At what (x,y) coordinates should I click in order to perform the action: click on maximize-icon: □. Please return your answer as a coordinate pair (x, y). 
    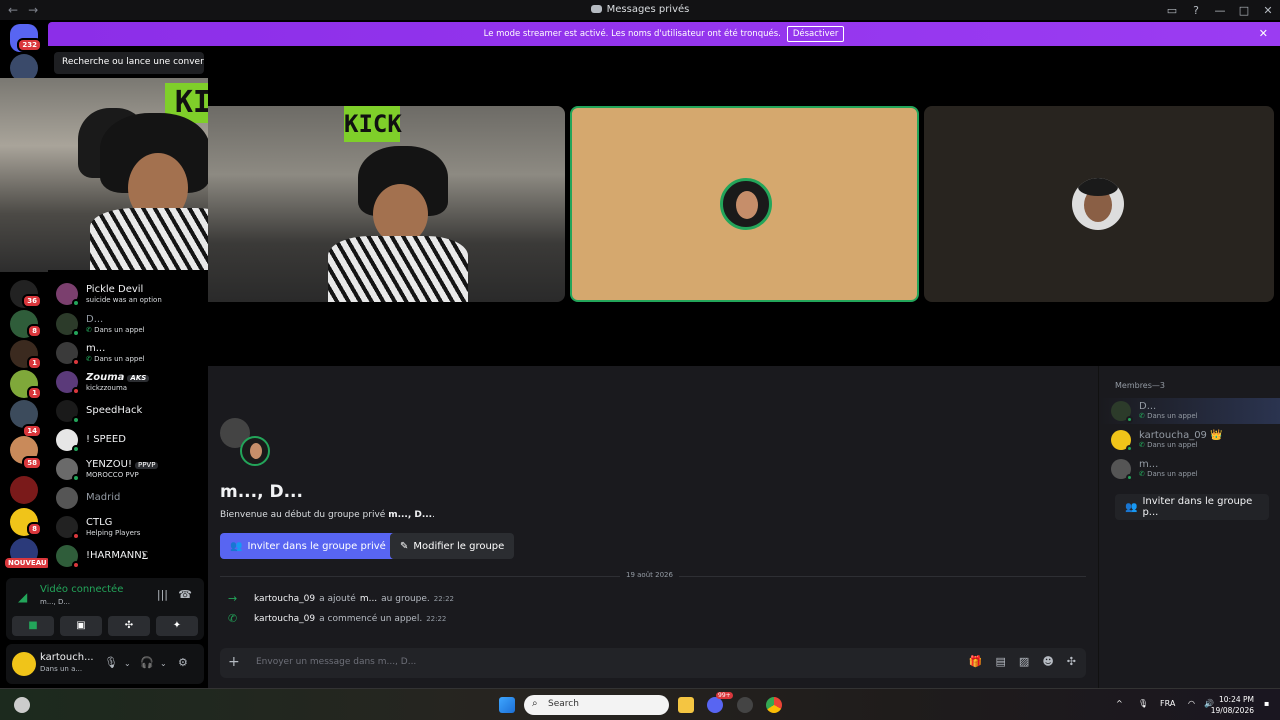
    Looking at the image, I should click on (1244, 10).